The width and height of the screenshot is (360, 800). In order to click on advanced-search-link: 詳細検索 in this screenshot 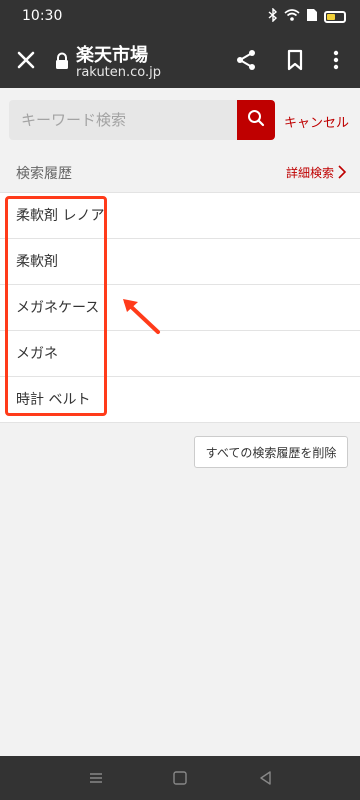, I will do `click(310, 172)`.